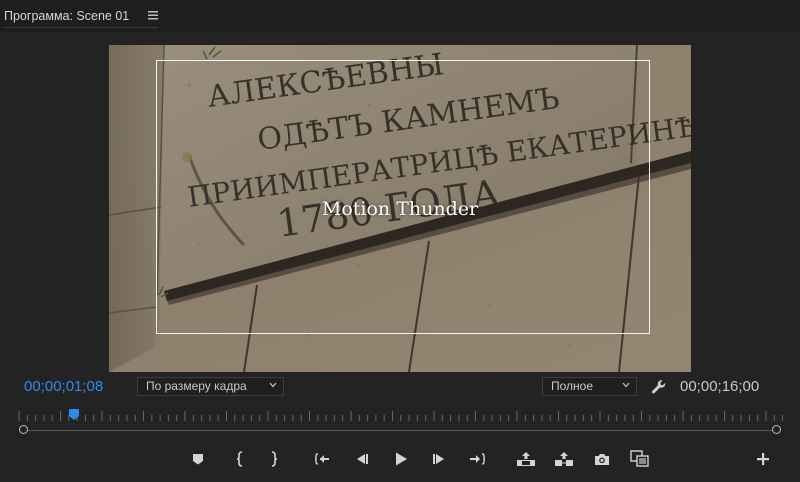 This screenshot has height=482, width=800. Describe the element at coordinates (602, 459) in the screenshot. I see `camera-icon` at that location.